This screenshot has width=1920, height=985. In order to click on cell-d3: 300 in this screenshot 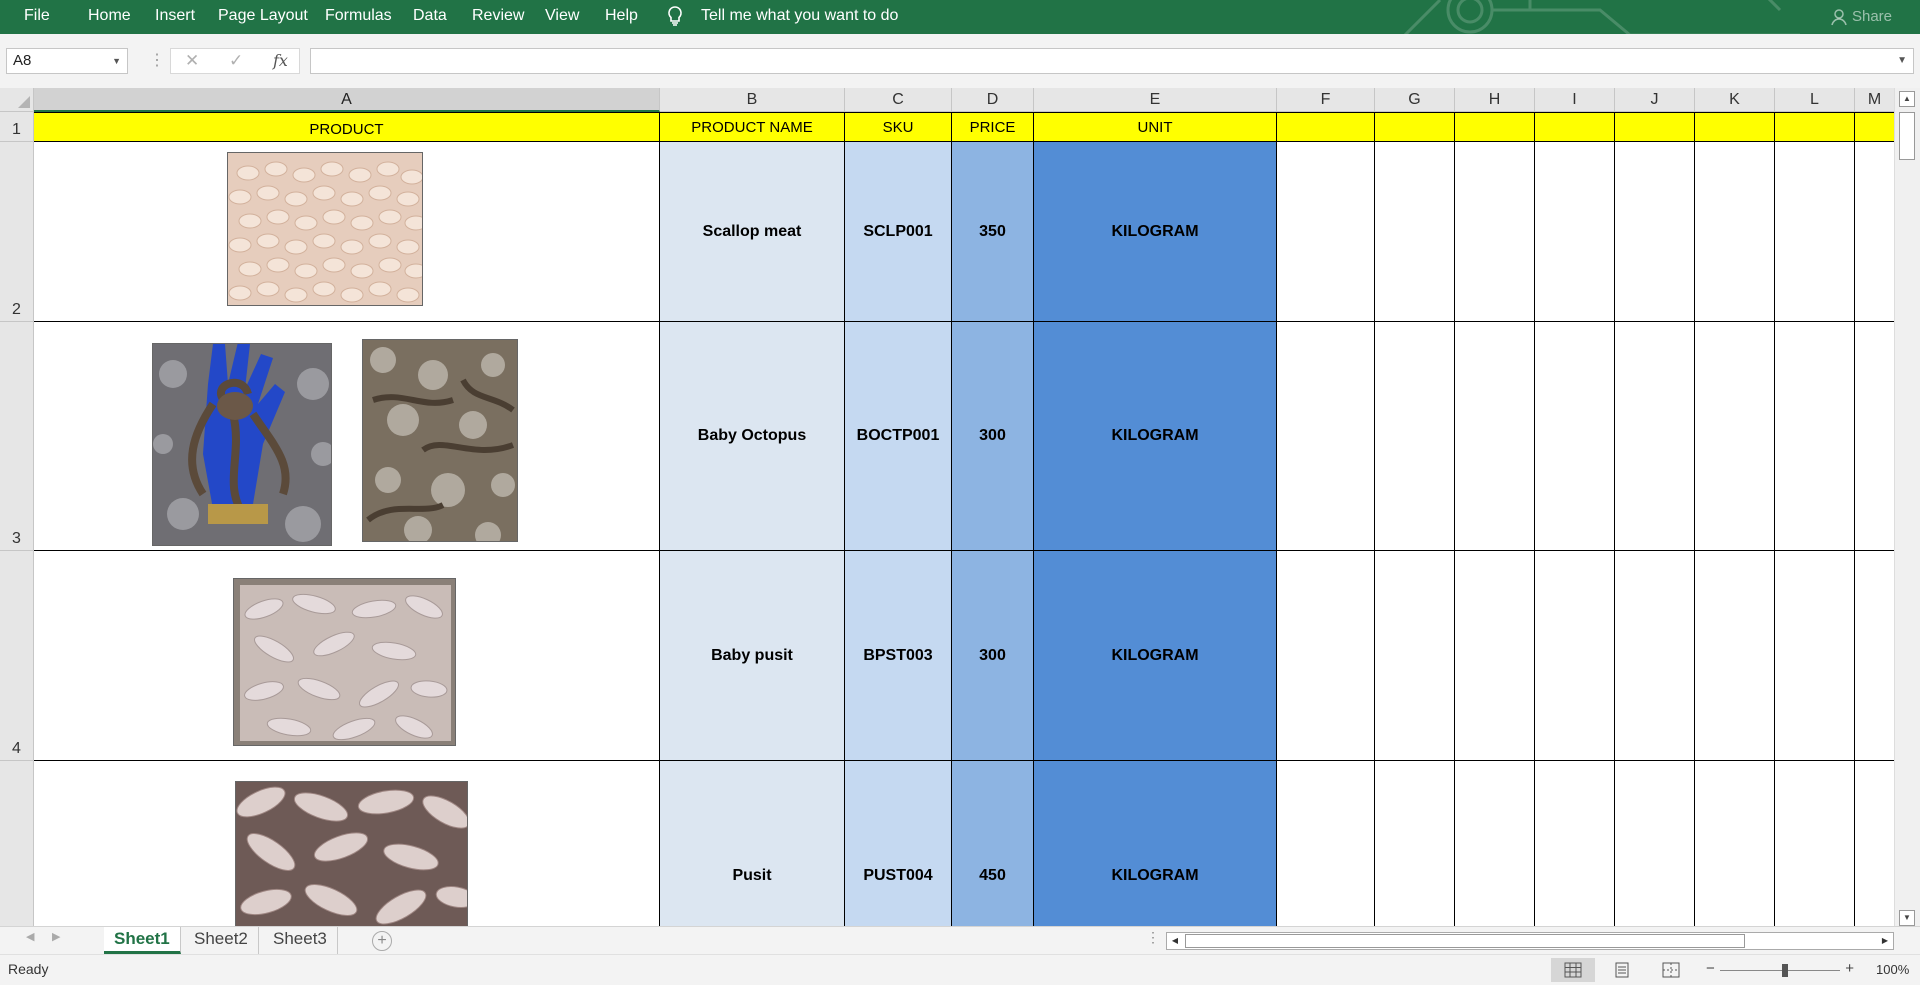, I will do `click(993, 436)`.